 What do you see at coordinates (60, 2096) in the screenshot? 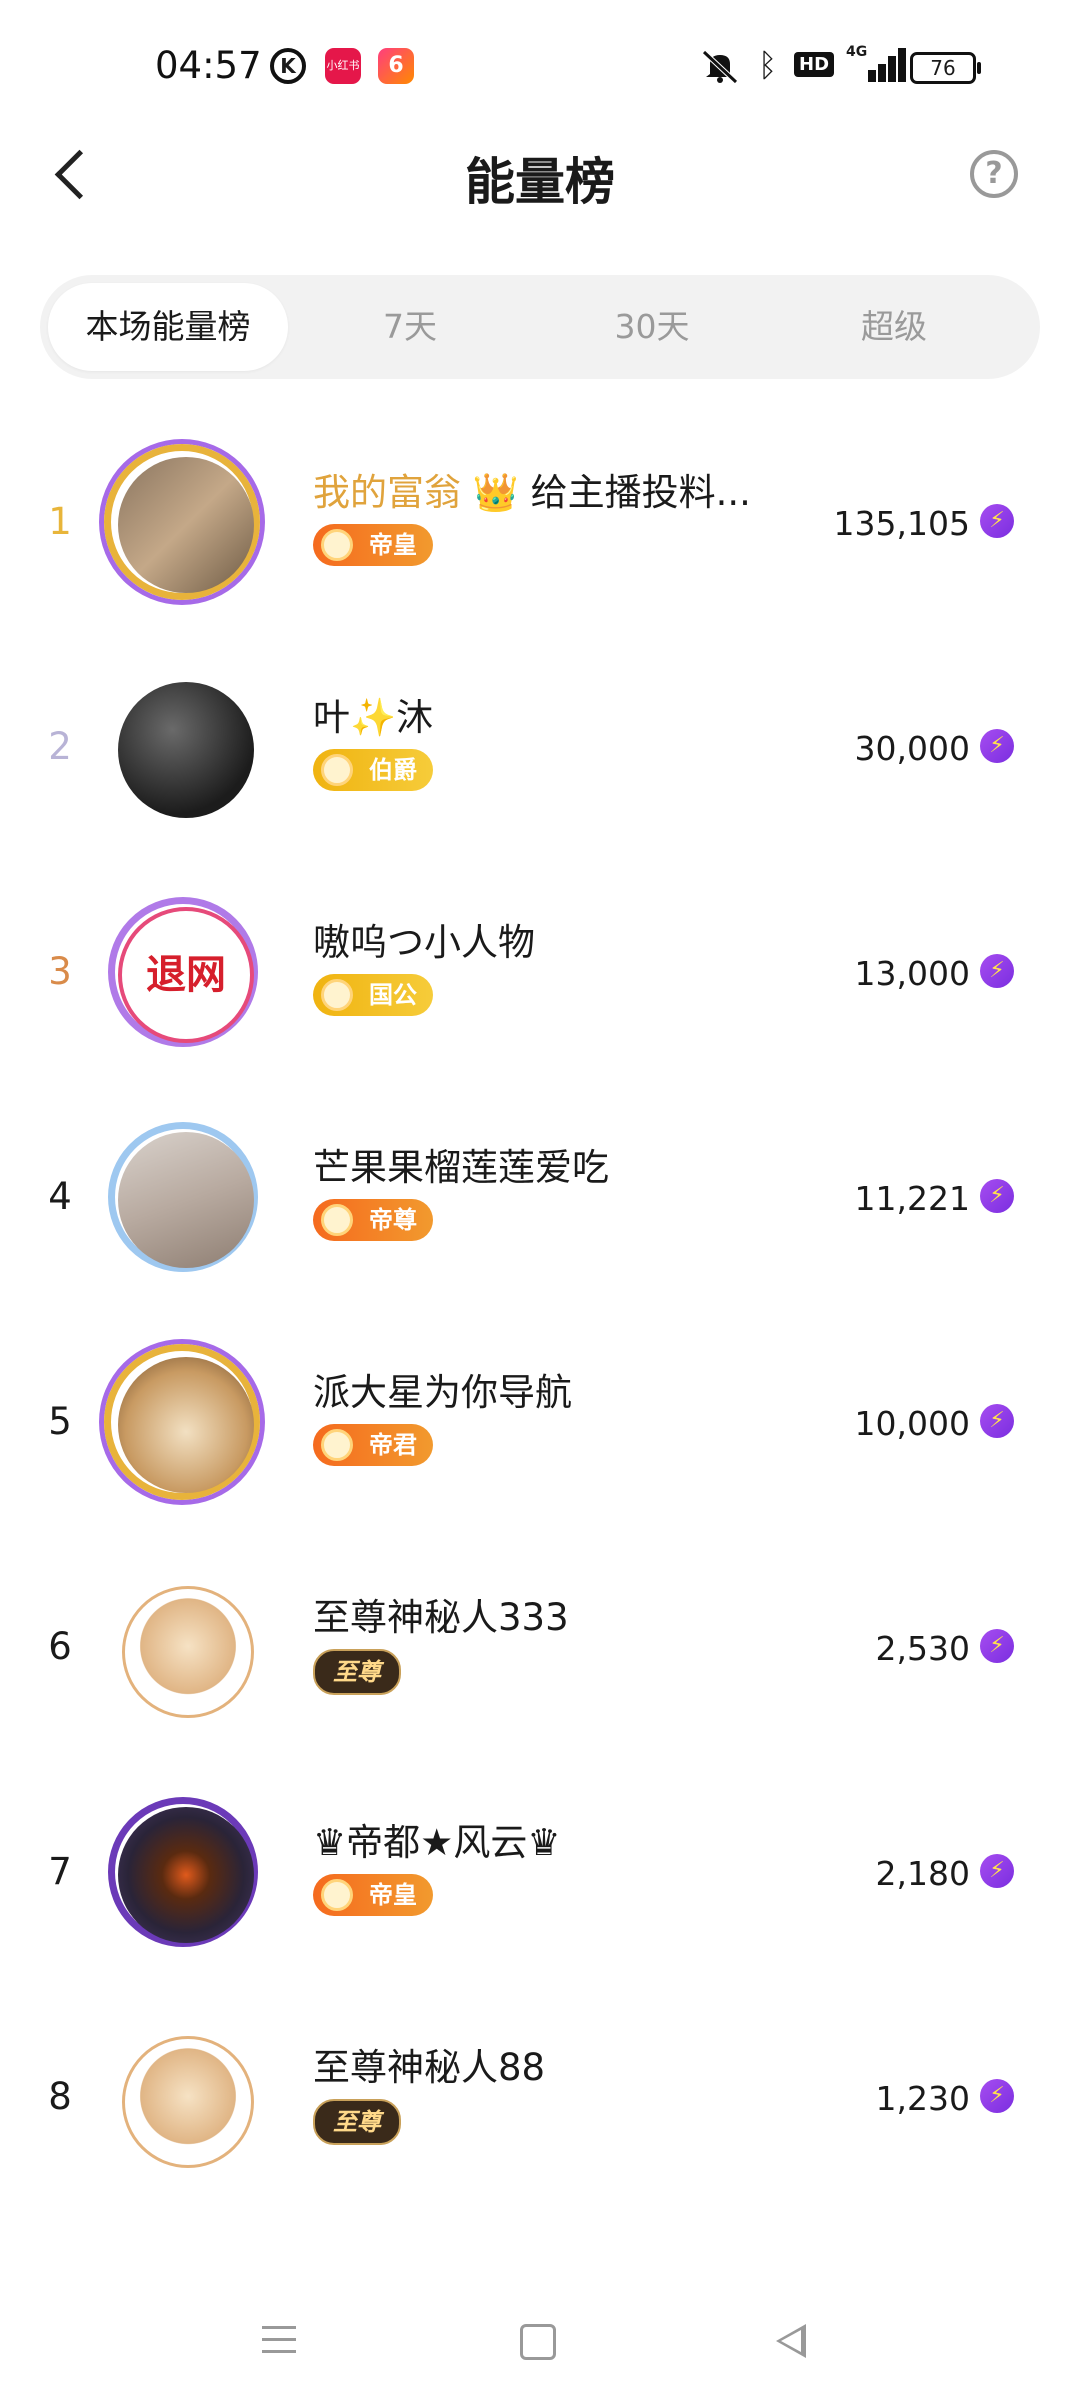
I see `rank-number: 8` at bounding box center [60, 2096].